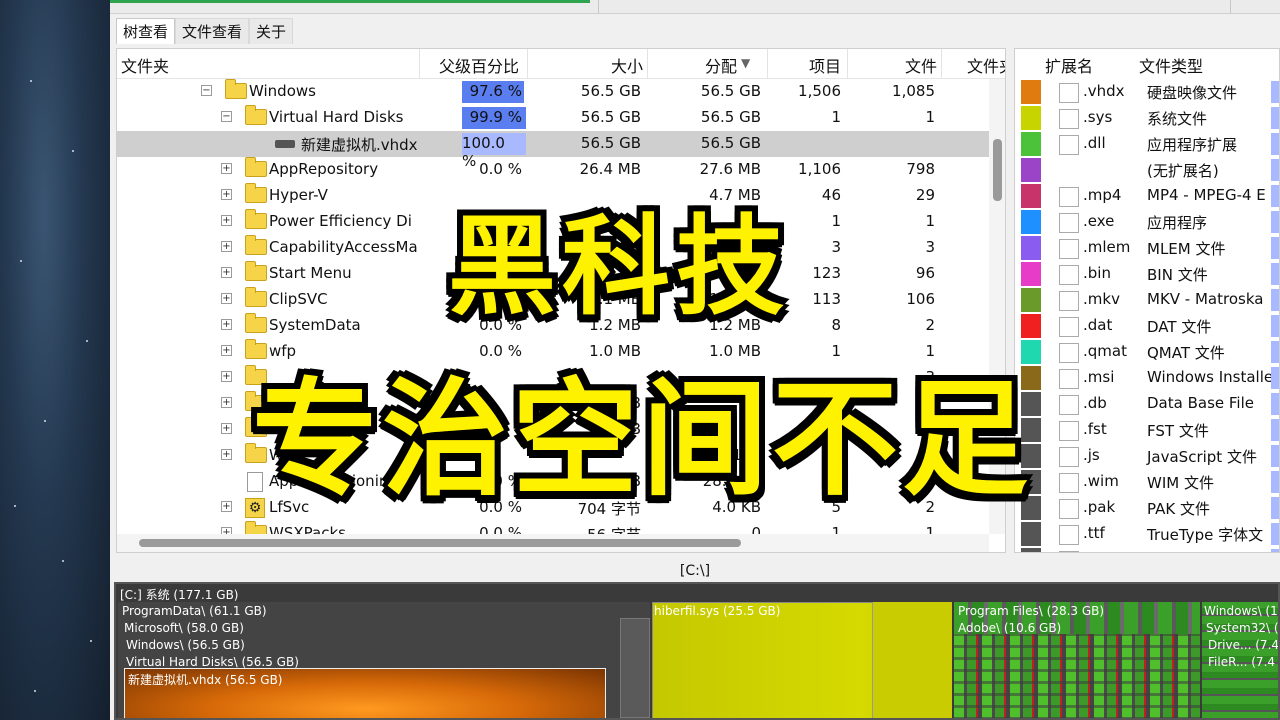  Describe the element at coordinates (619, 267) in the screenshot. I see `overlay-caption-line1: 黑科技` at that location.